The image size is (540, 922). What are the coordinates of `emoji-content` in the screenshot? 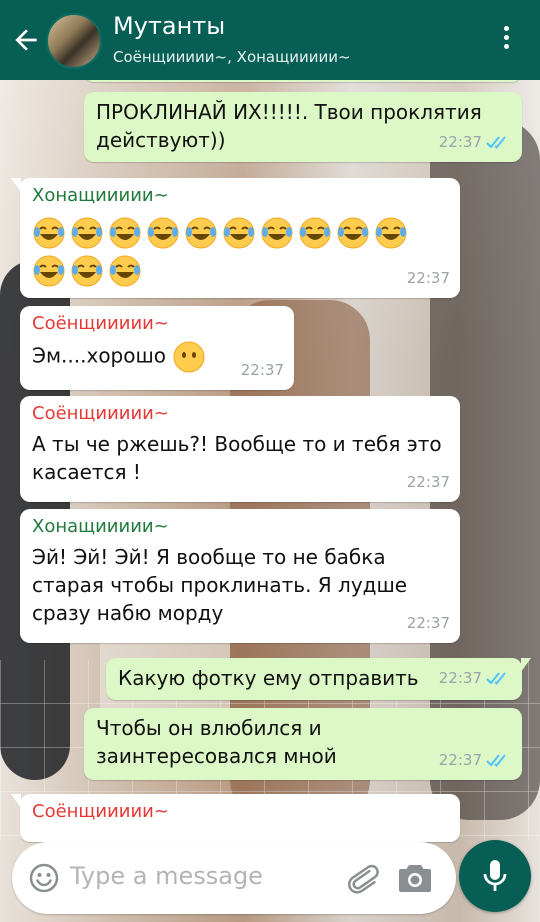 It's located at (232, 250).